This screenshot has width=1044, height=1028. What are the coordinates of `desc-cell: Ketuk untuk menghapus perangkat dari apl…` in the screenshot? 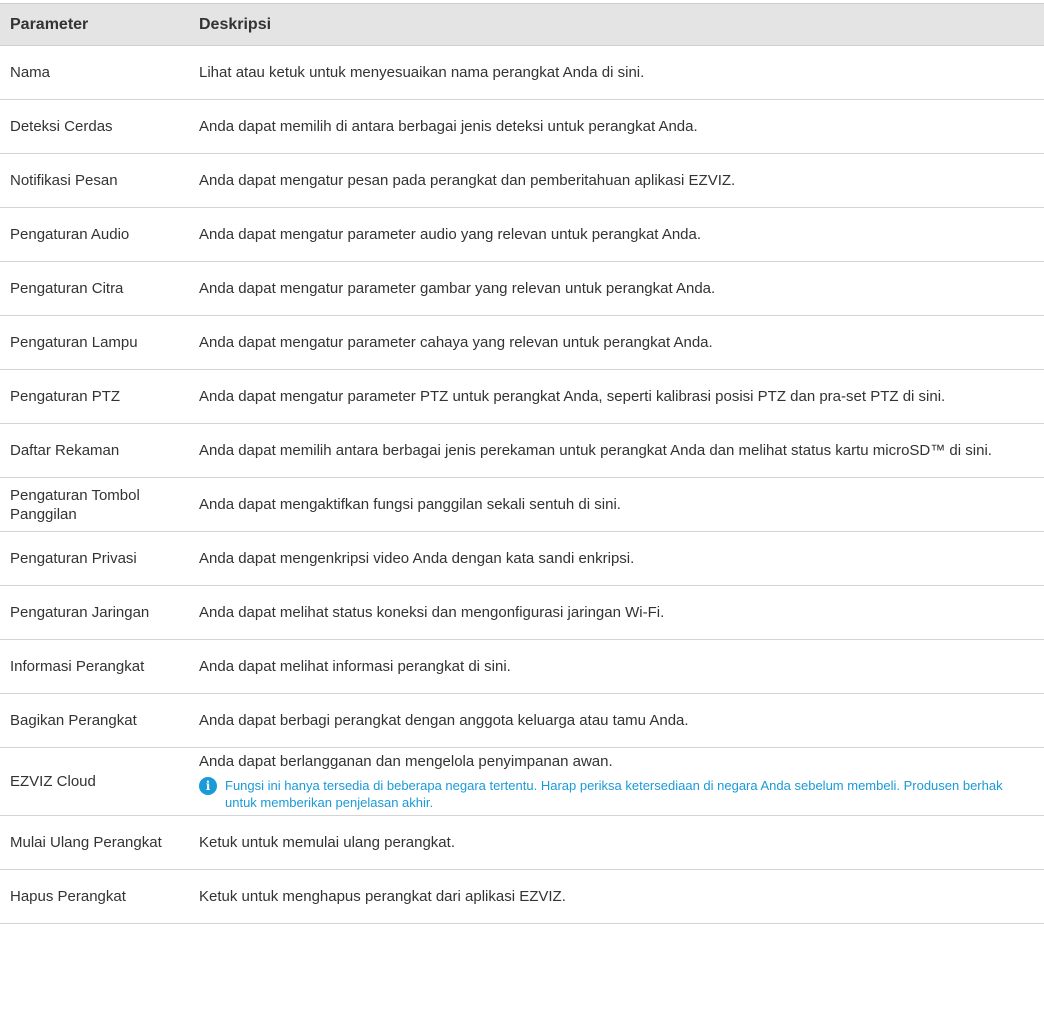 It's located at (621, 896).